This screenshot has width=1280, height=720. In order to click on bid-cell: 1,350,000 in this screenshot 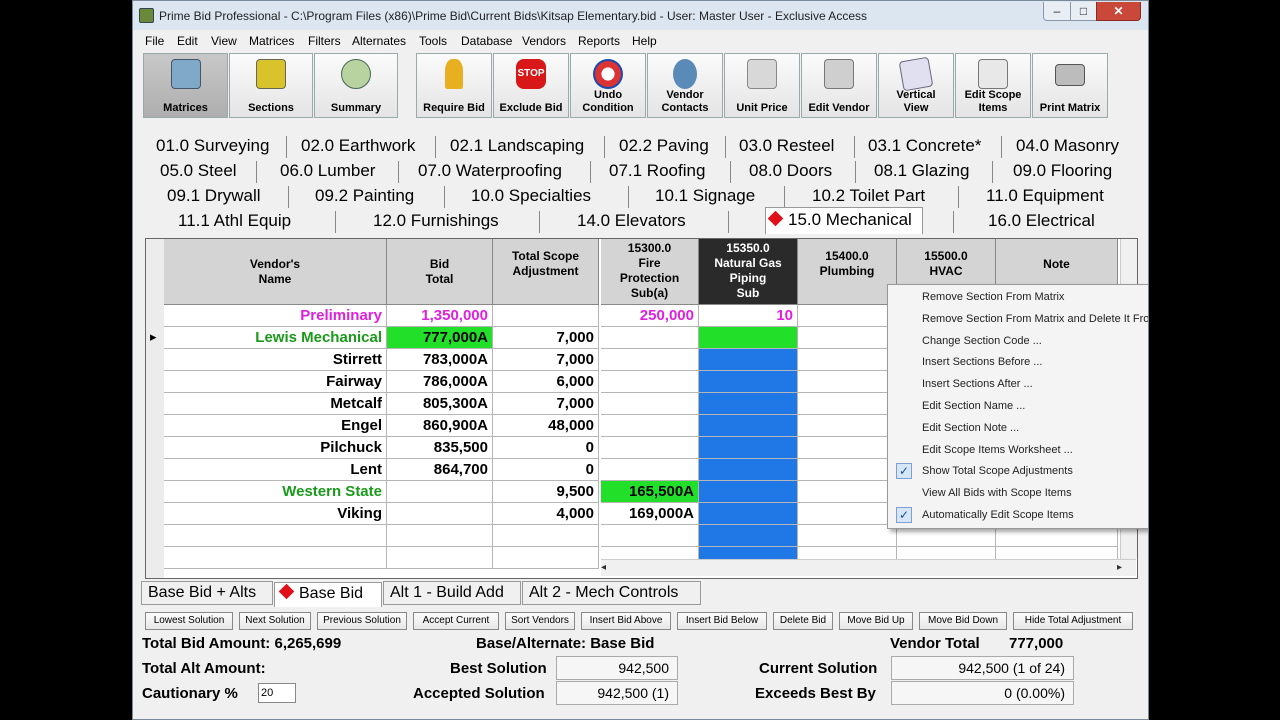, I will do `click(440, 316)`.